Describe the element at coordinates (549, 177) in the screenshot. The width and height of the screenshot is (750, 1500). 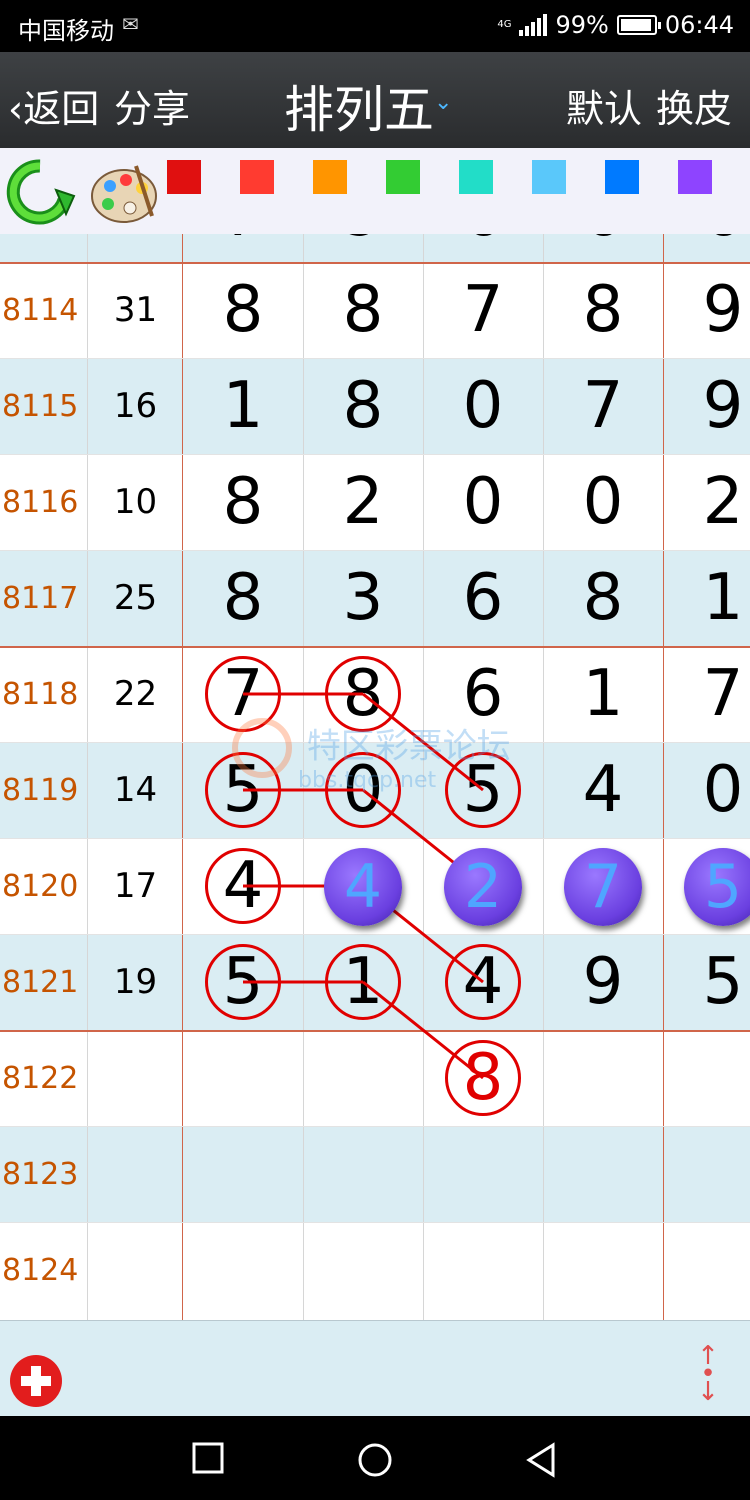
I see `swatch-light-blue` at that location.